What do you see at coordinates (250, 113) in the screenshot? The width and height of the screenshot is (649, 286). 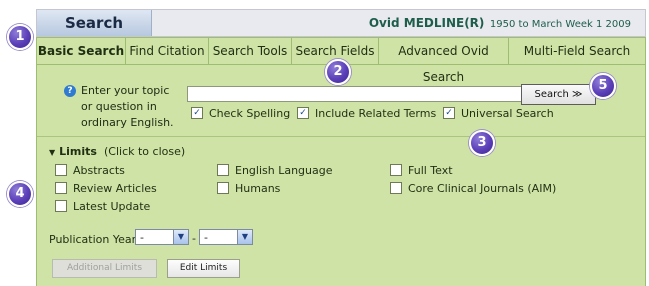 I see `check-spelling-label: Check Spelling` at bounding box center [250, 113].